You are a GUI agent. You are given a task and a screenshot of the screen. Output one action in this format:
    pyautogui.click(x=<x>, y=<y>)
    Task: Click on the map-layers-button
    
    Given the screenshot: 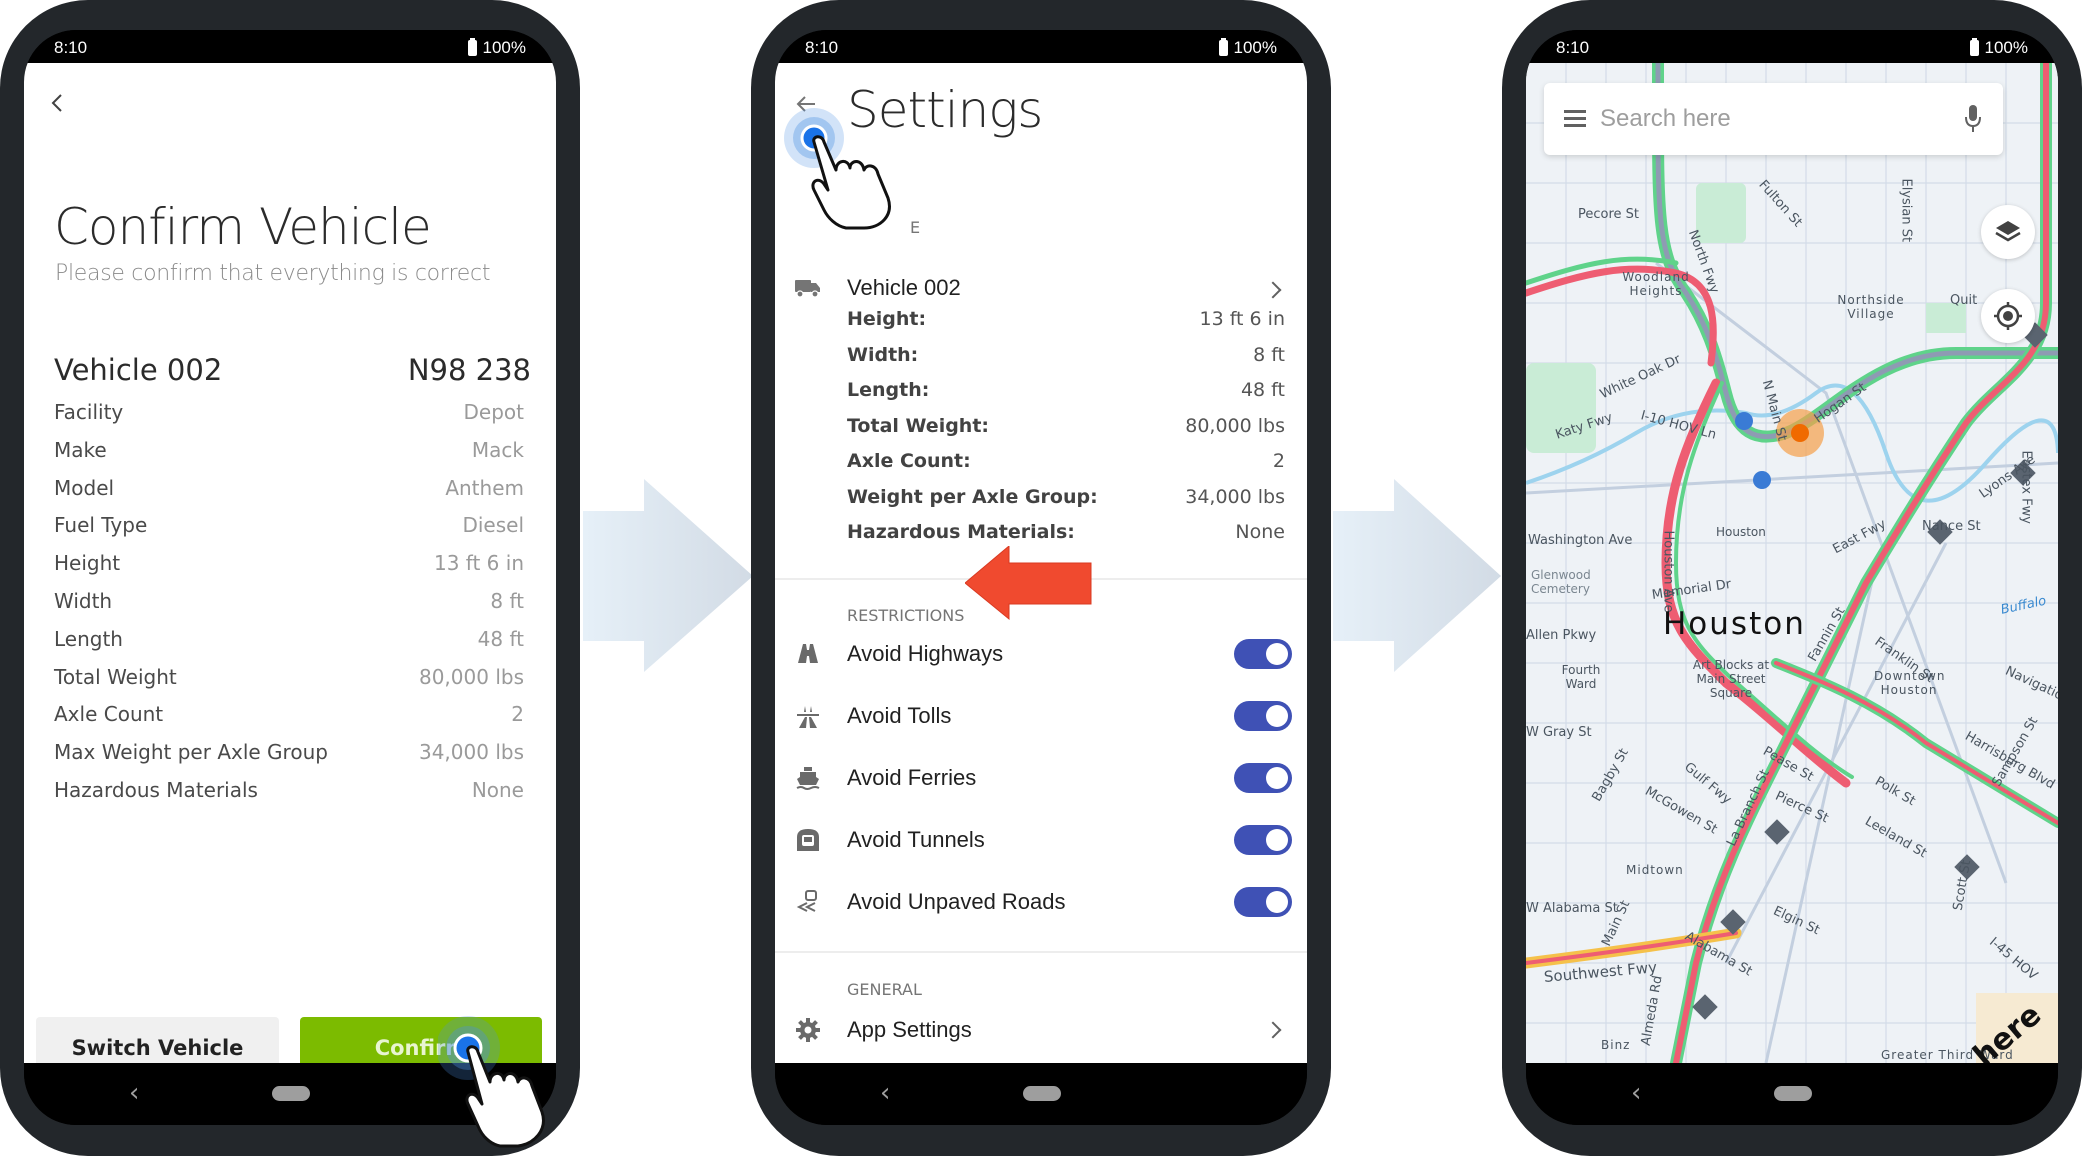 What is the action you would take?
    pyautogui.click(x=2008, y=232)
    